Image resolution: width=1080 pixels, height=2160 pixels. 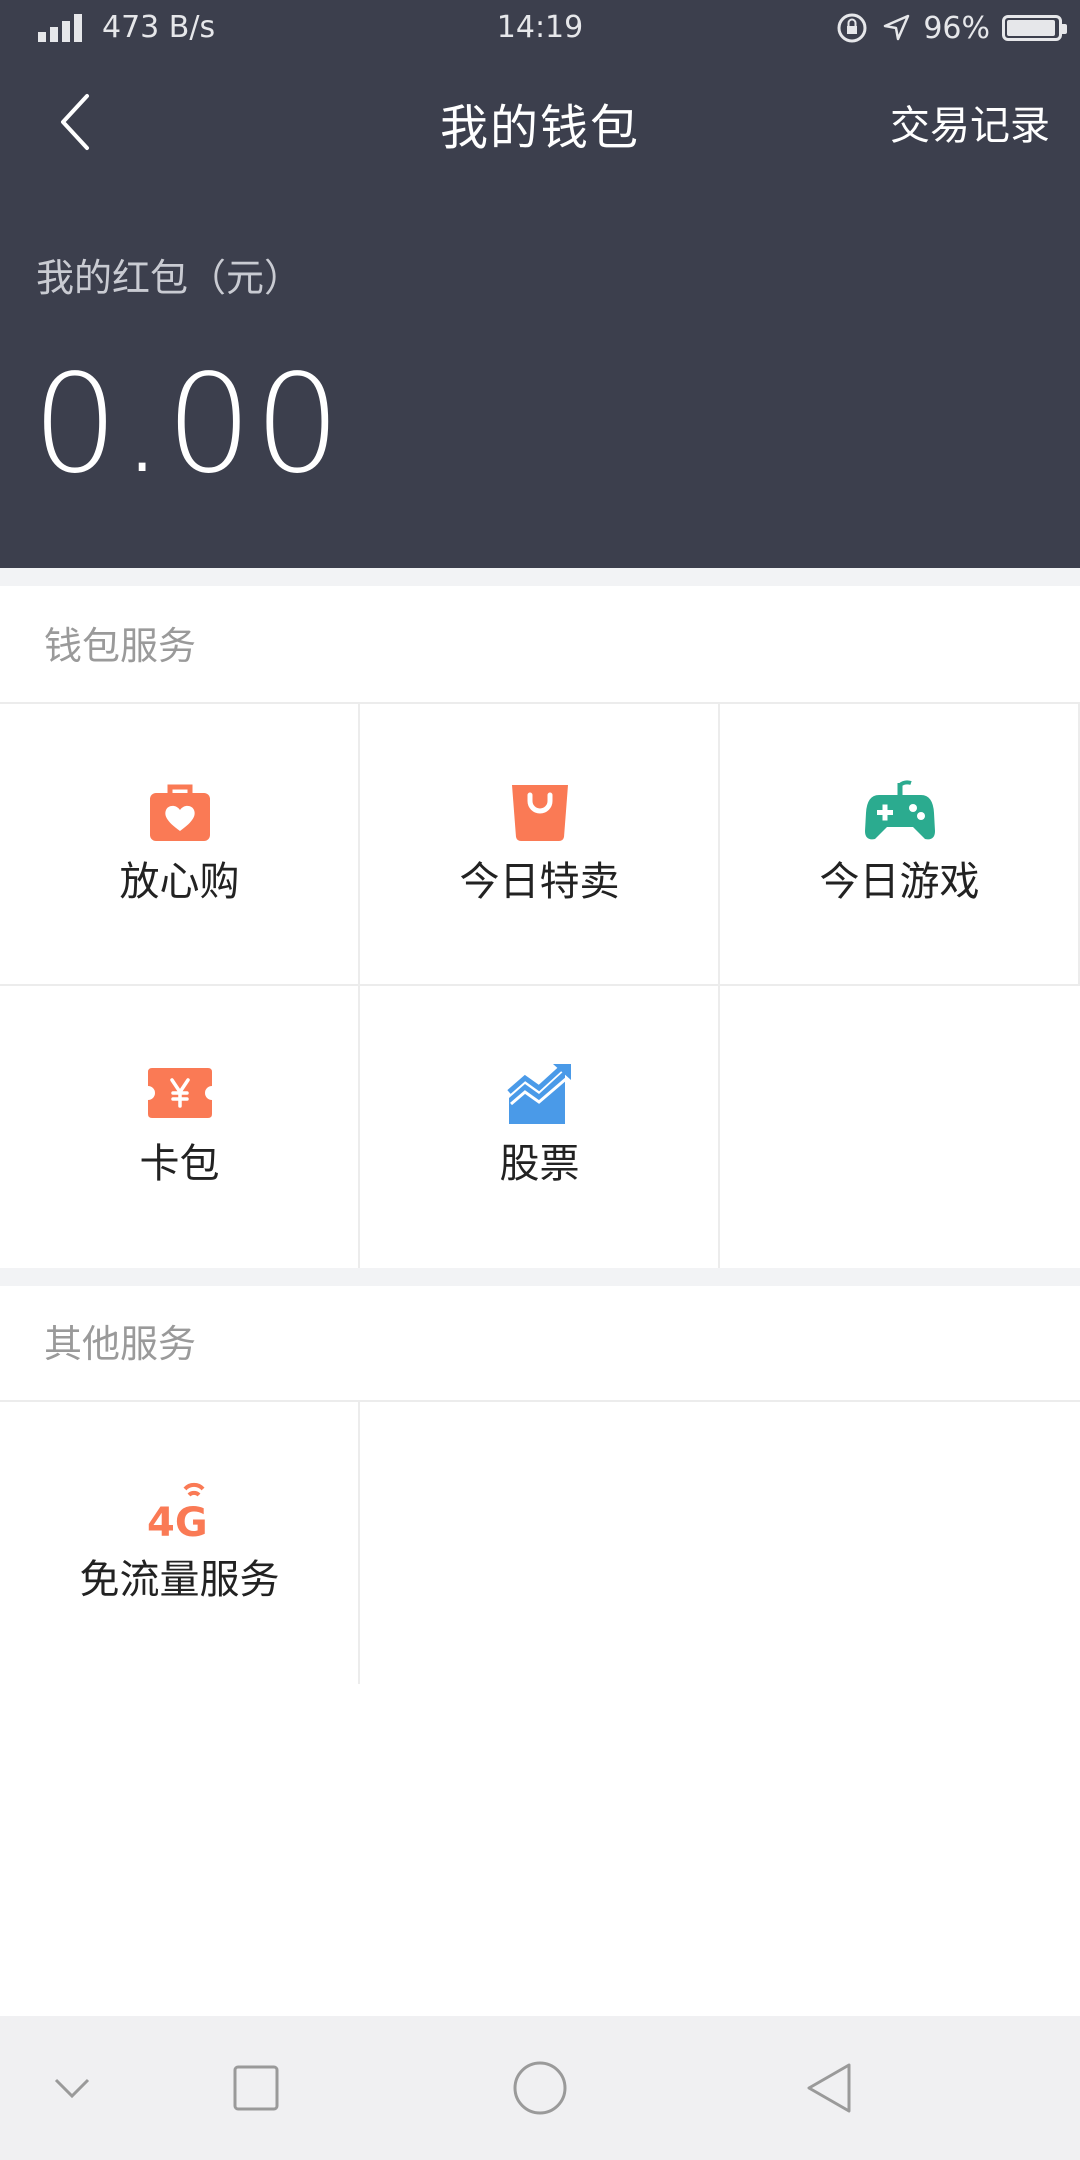 I want to click on battery-icon, so click(x=1034, y=28).